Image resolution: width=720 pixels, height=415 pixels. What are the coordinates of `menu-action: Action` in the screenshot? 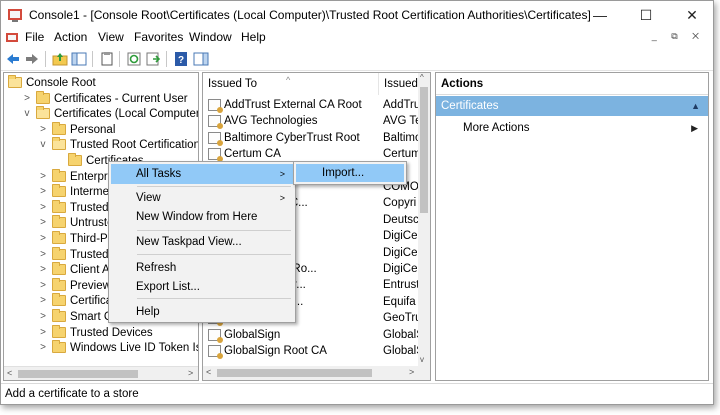 It's located at (70, 37).